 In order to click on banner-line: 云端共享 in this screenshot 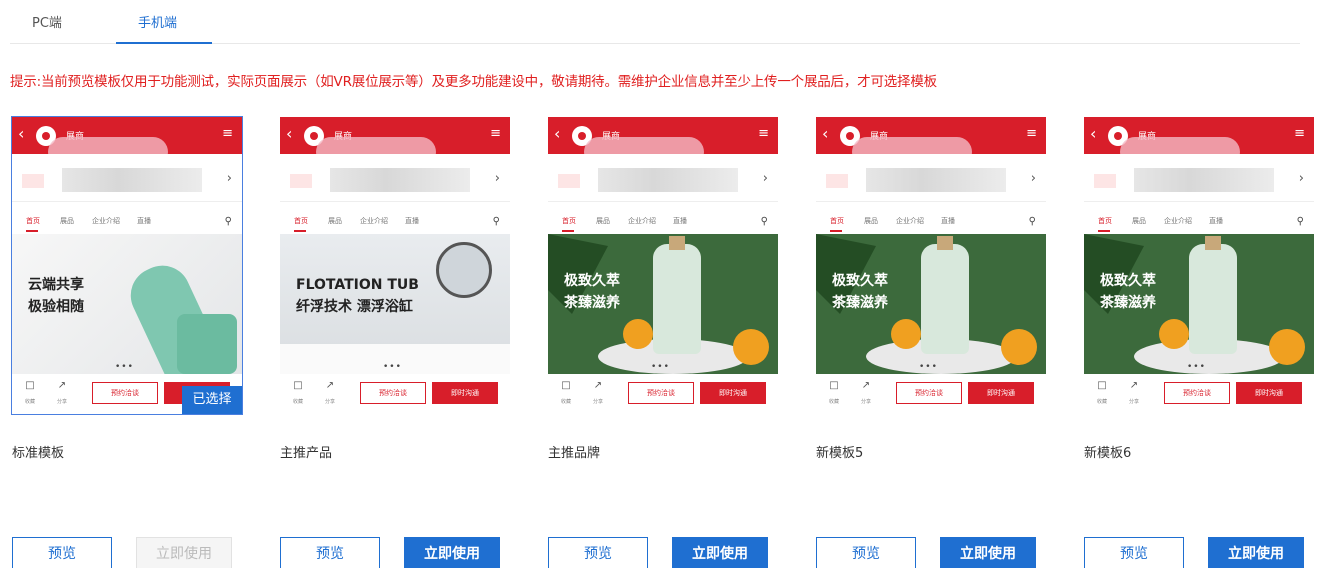, I will do `click(56, 285)`.